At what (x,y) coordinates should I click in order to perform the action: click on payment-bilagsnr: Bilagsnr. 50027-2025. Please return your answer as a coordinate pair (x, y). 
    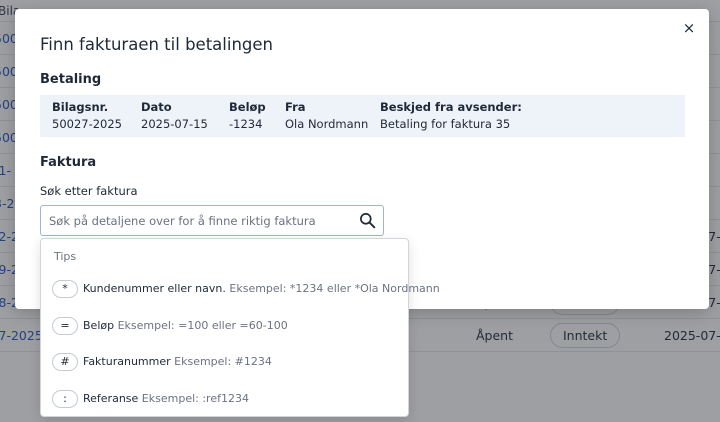
    Looking at the image, I should click on (87, 115).